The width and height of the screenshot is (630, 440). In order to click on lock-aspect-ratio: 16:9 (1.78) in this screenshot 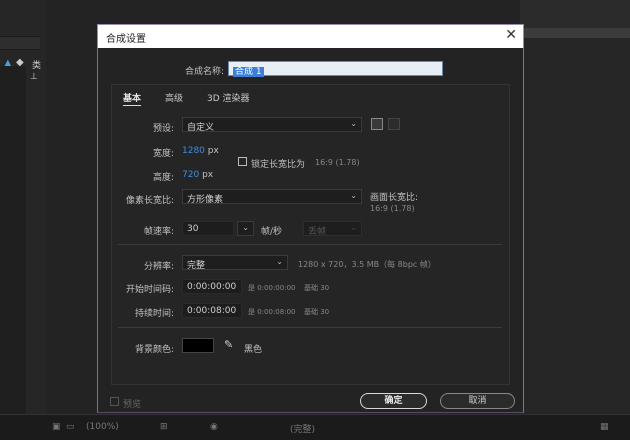, I will do `click(337, 162)`.